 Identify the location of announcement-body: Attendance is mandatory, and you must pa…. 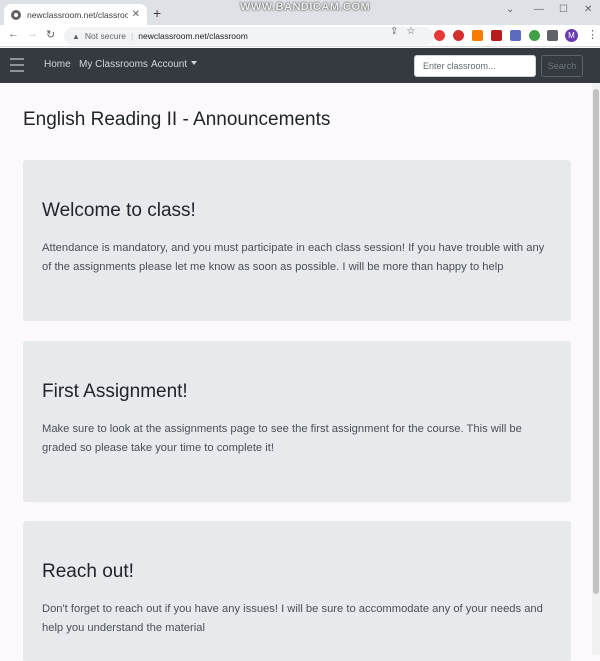
(293, 257).